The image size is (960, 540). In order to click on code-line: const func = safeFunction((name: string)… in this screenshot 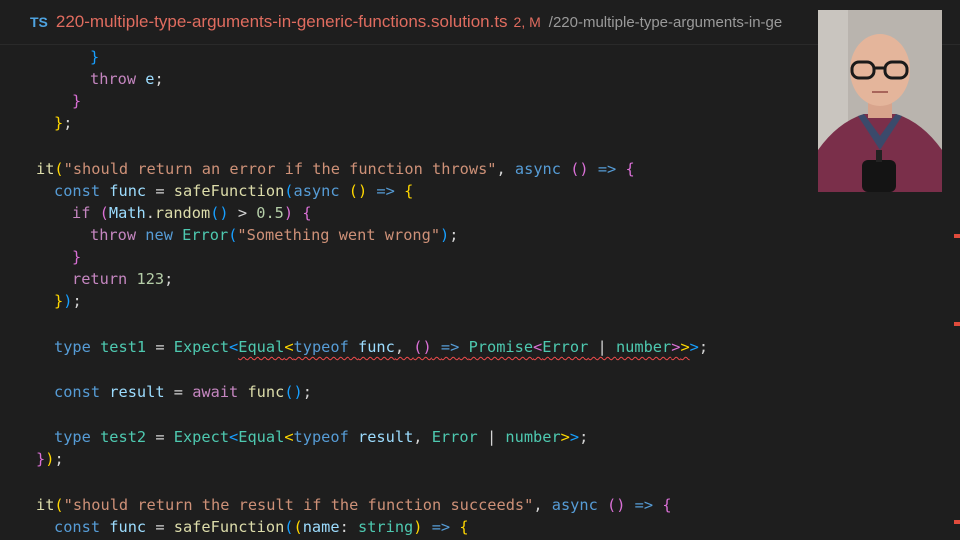, I will do `click(261, 527)`.